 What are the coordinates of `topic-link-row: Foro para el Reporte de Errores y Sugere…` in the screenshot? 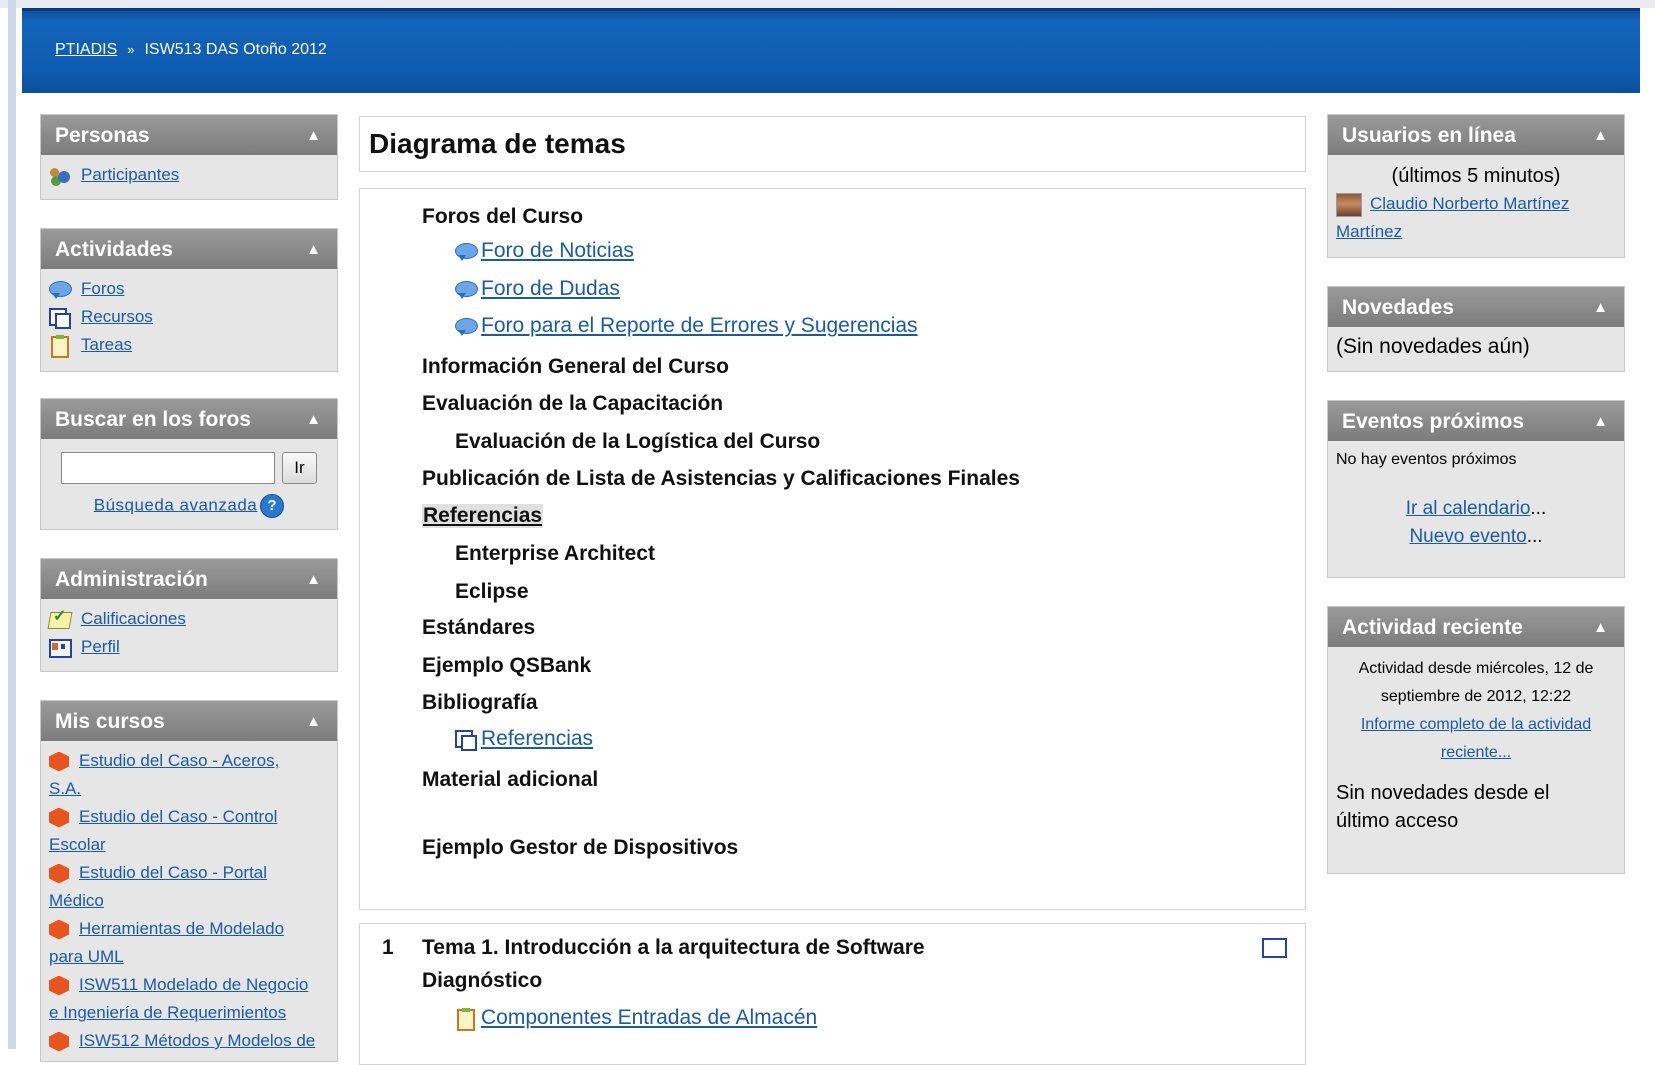 It's located at (686, 326).